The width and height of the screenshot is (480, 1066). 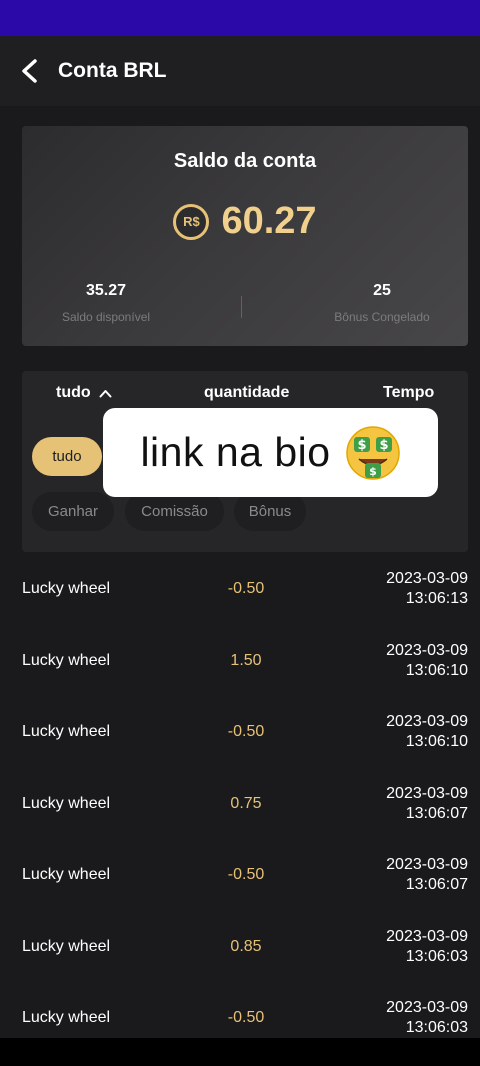 I want to click on table-row: Lucky wheel -0.50 2023-03-09 13:06:07, so click(x=240, y=875).